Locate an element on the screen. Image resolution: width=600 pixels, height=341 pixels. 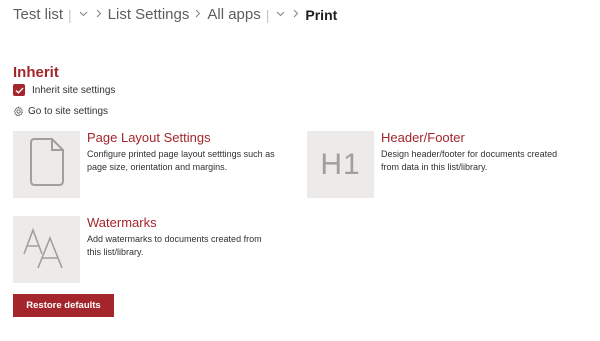
tile-thumbnail: H1 is located at coordinates (340, 164).